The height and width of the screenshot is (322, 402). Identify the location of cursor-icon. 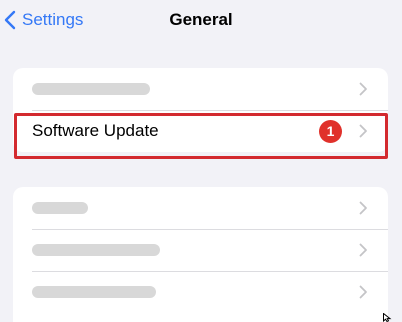
(387, 317).